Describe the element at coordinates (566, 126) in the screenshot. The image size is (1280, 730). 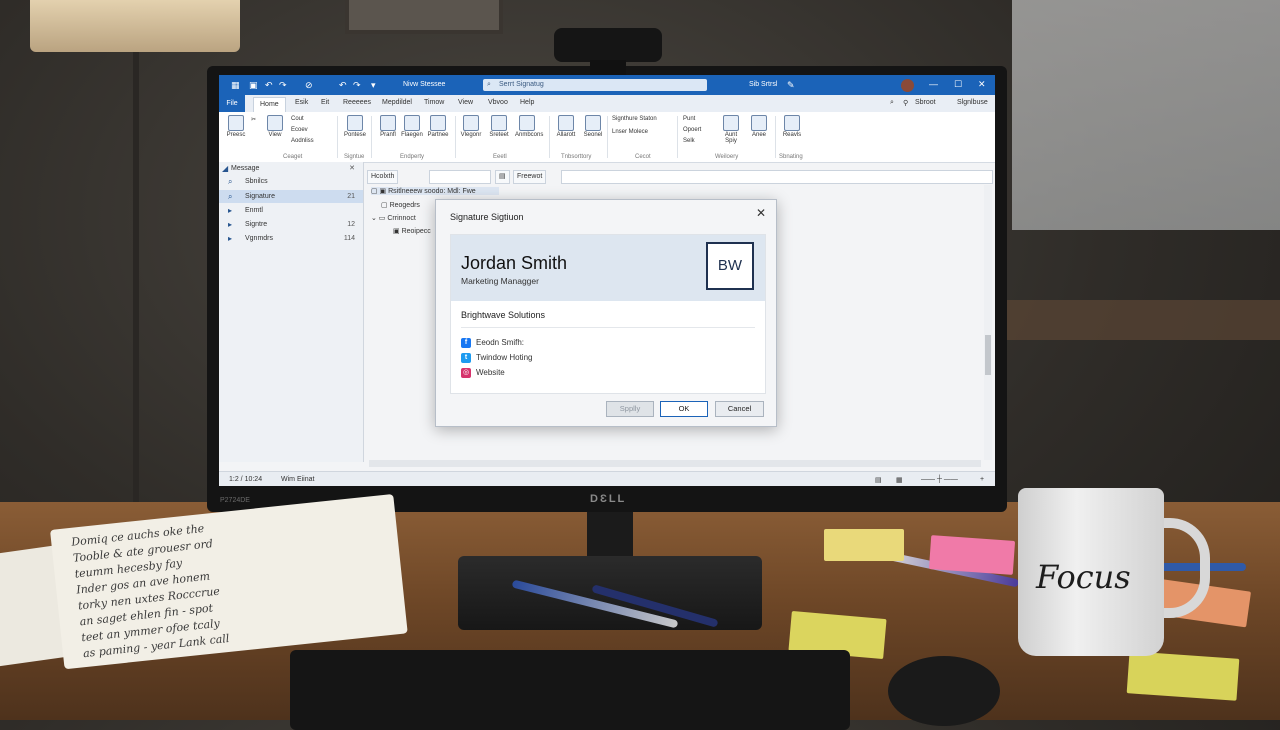
I see `ribbon-button-allarott: Allarott` at that location.